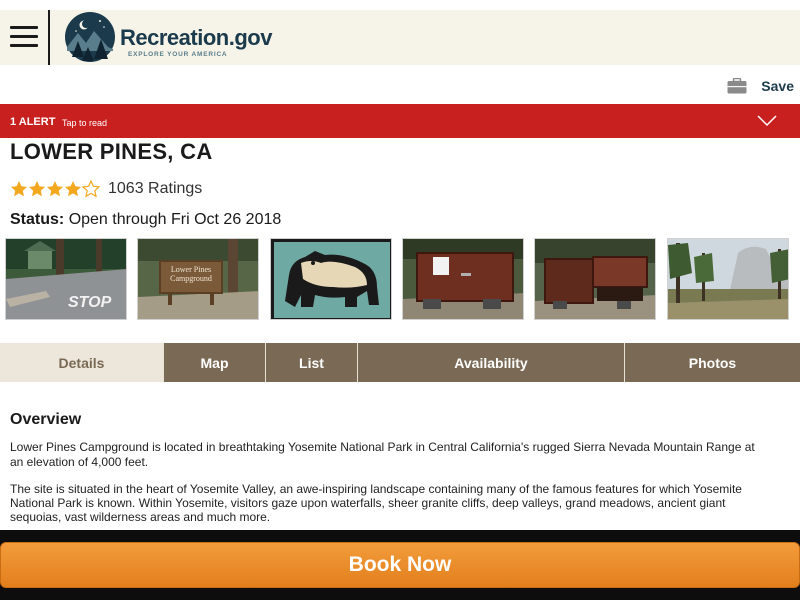  What do you see at coordinates (66, 279) in the screenshot?
I see `gallery-photo-entrance: STOP` at bounding box center [66, 279].